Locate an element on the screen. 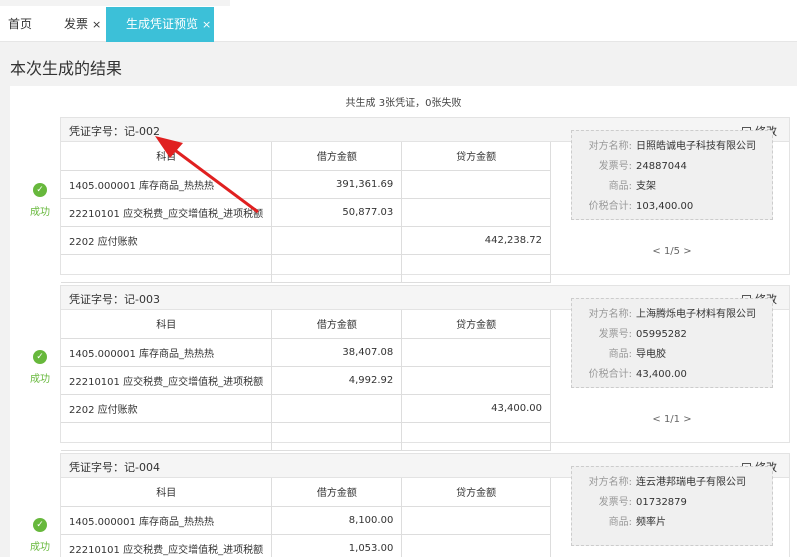 This screenshot has height=557, width=797. annotation-arrow is located at coordinates (207, 175).